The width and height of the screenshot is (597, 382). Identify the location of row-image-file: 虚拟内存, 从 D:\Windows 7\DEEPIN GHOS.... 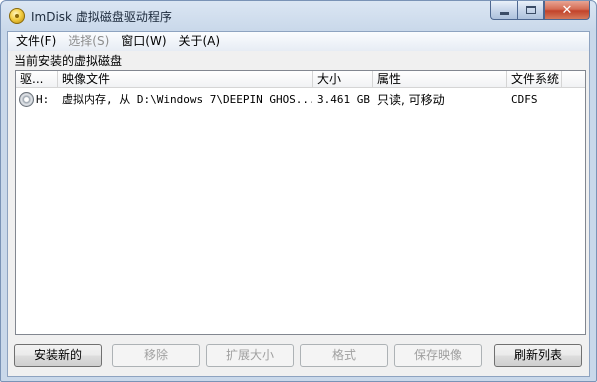
(187, 99).